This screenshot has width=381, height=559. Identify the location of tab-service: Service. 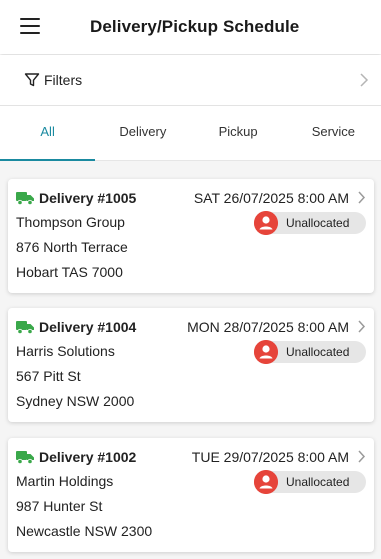
(333, 133).